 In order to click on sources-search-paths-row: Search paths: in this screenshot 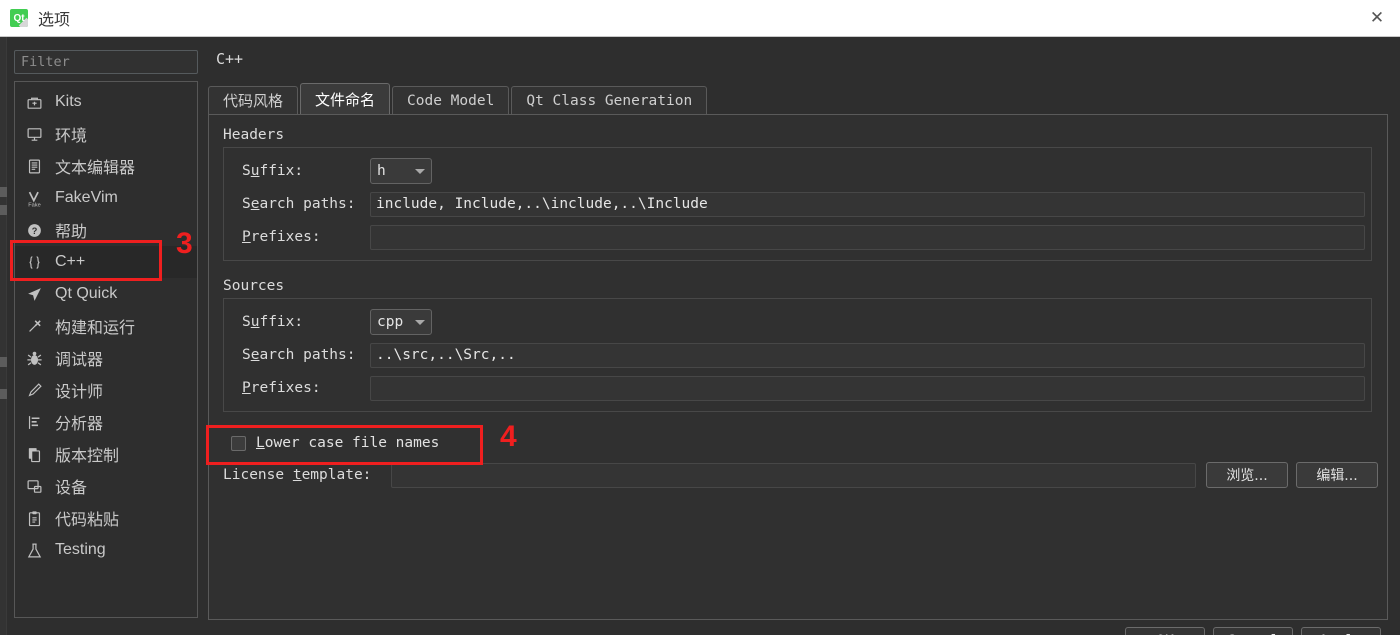, I will do `click(797, 355)`.